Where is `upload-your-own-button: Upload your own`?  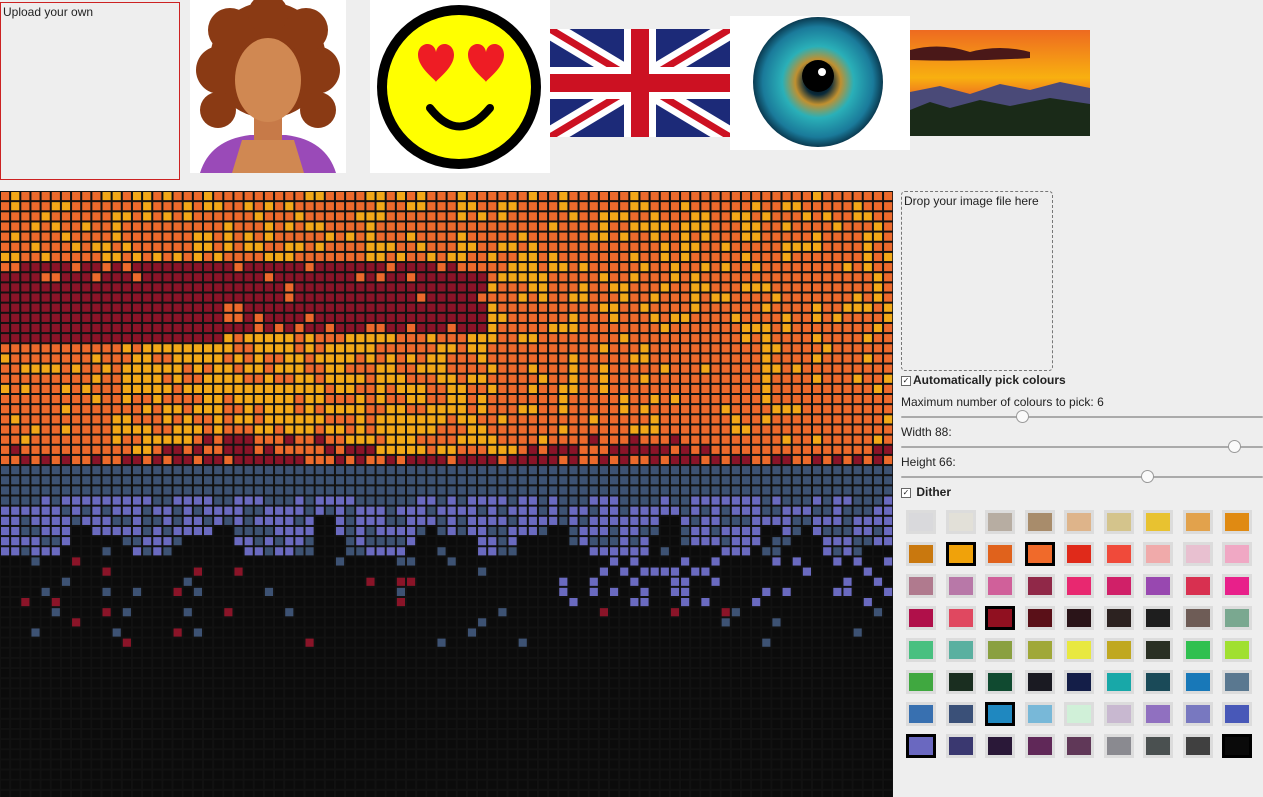
upload-your-own-button: Upload your own is located at coordinates (90, 91).